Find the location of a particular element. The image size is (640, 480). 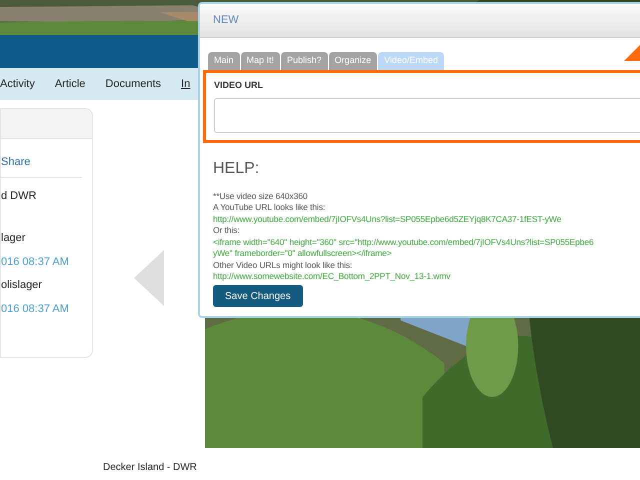

tab: Map It! is located at coordinates (260, 61).